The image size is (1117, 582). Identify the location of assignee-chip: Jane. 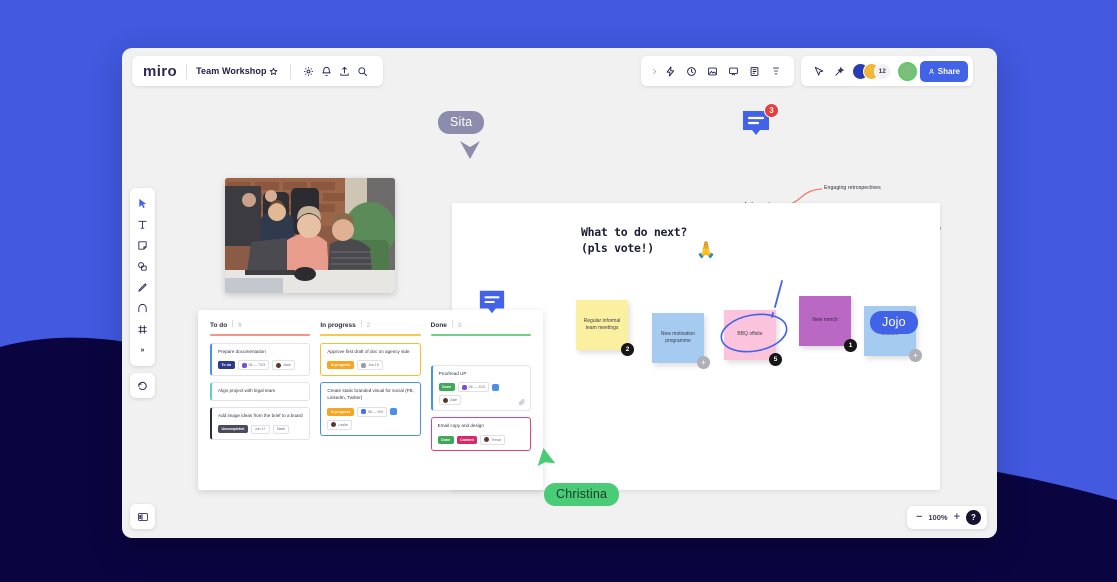
(283, 365).